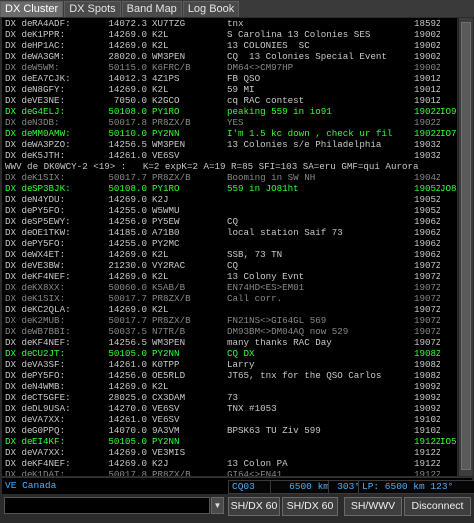 This screenshot has height=523, width=474. What do you see at coordinates (229, 23) in the screenshot?
I see `table-row: DX de RA4ADF: 14072.3 XU7TZG tnx 1859Z` at bounding box center [229, 23].